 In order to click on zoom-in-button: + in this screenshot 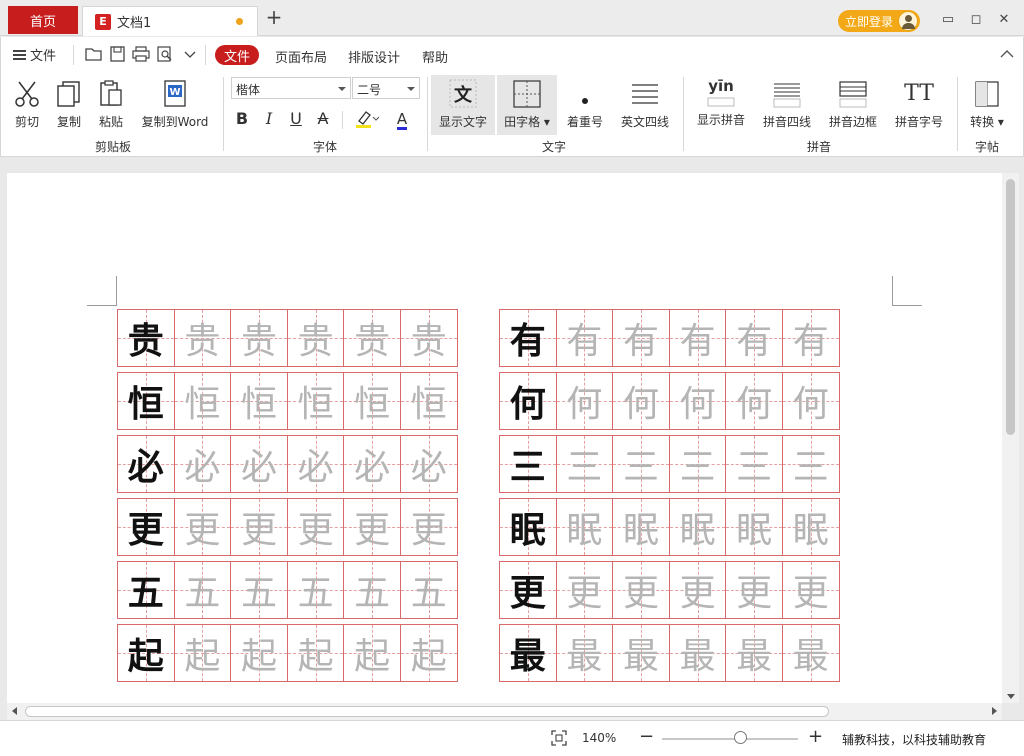, I will do `click(815, 736)`.